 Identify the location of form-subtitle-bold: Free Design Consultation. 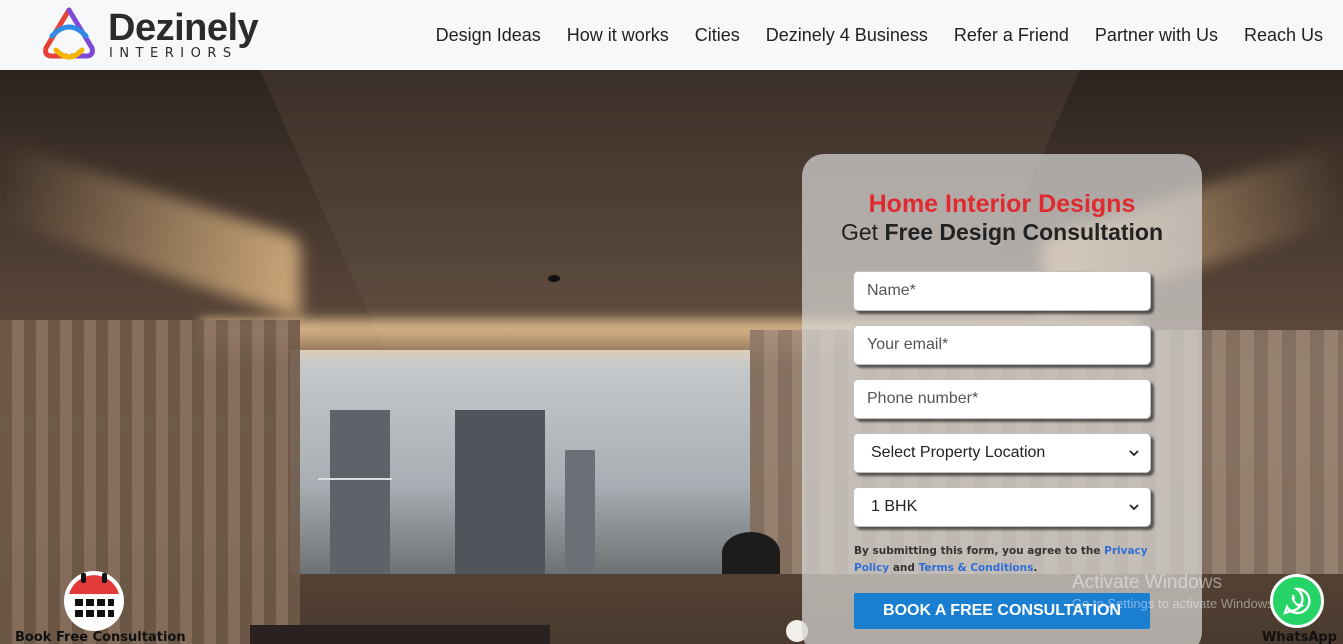
(1024, 232).